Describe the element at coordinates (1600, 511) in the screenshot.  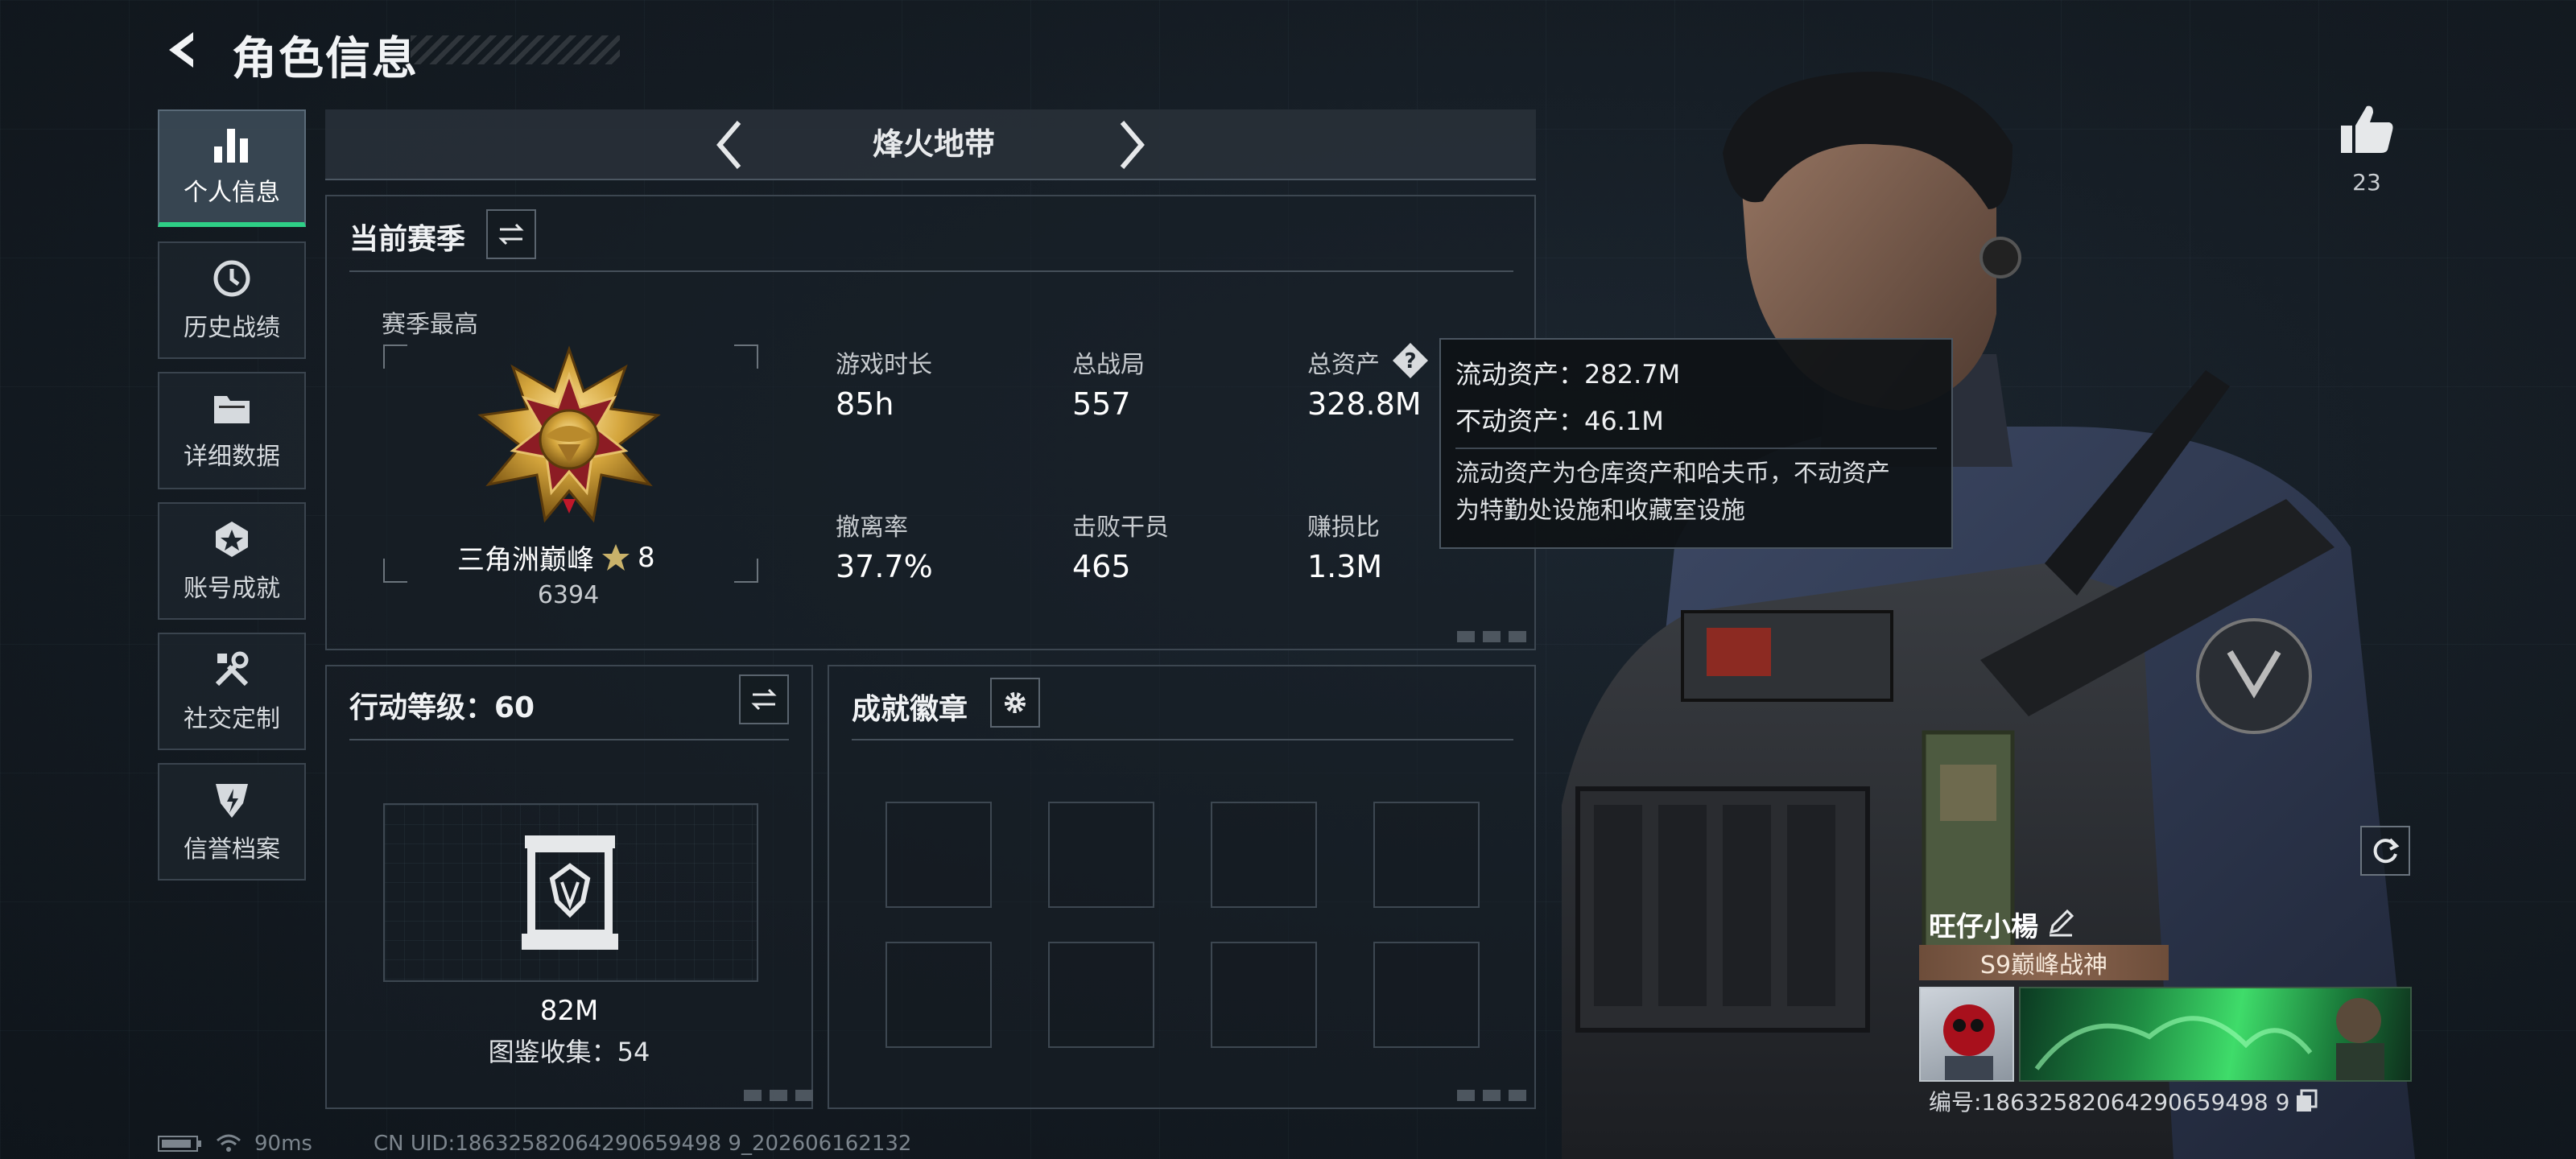
I see `tooltip-desc-line2: 为特勤处设施和收藏室设施` at that location.